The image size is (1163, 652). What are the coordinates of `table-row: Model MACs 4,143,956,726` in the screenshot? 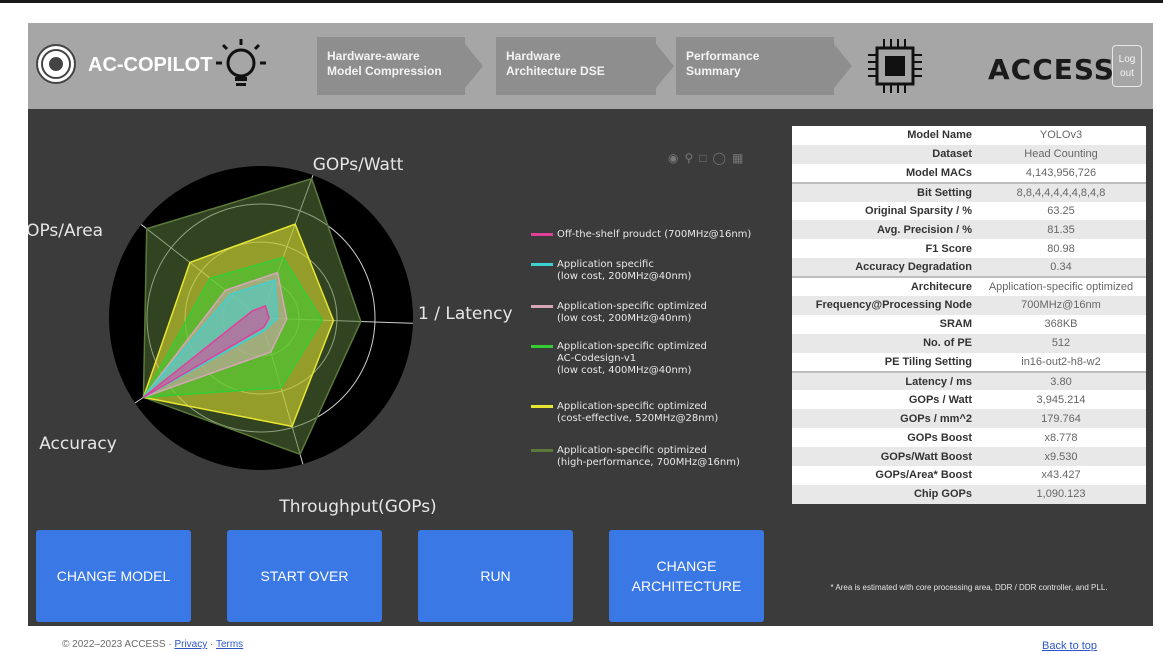 It's located at (969, 173).